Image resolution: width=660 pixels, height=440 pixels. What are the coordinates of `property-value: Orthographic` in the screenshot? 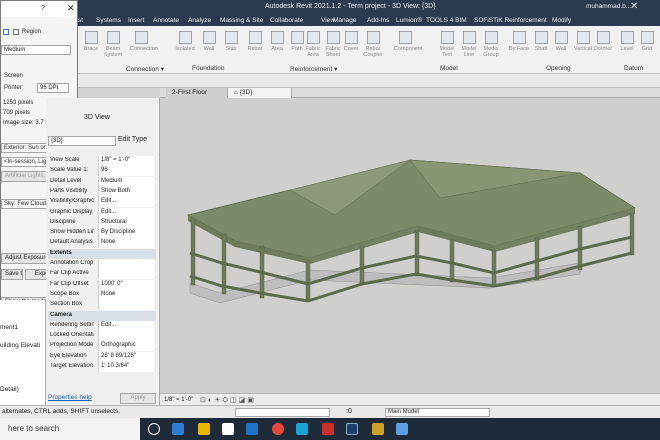 It's located at (126, 346).